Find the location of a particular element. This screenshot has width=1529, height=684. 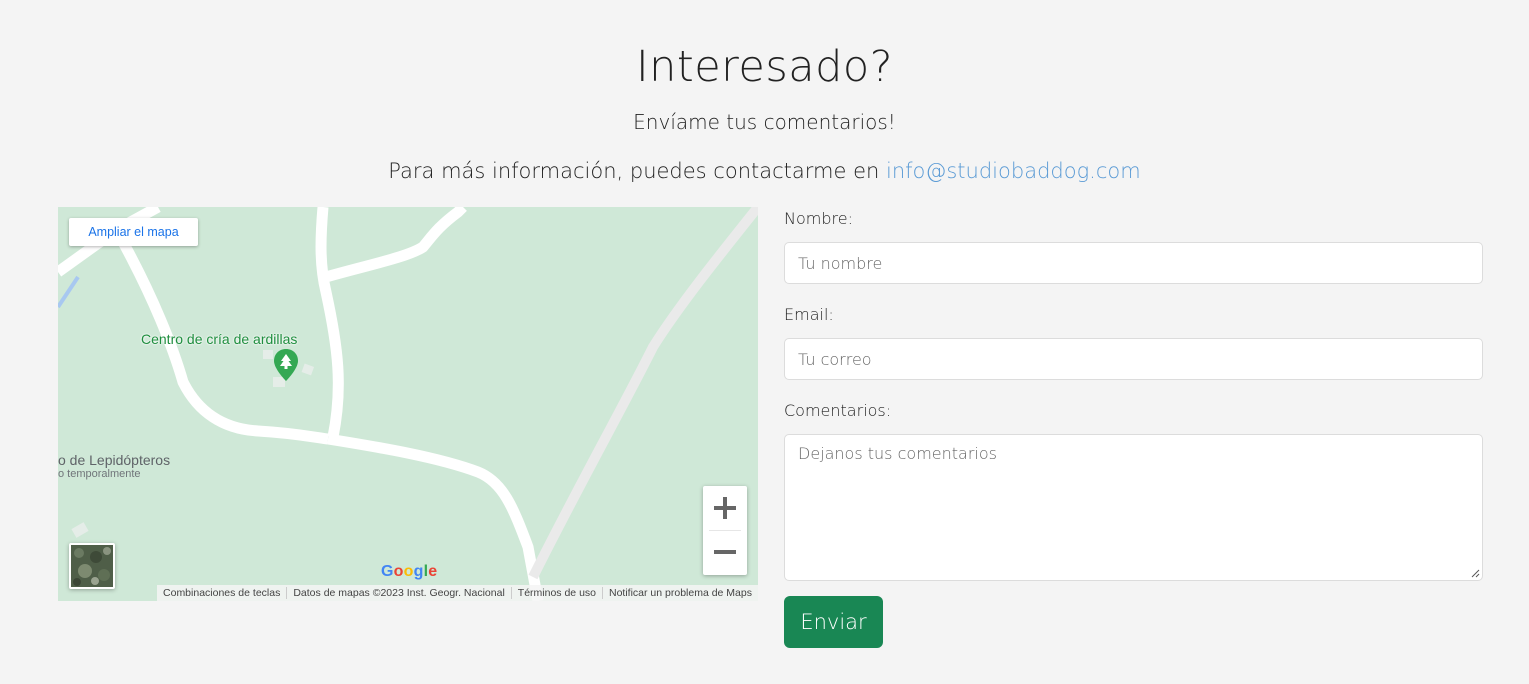

report-problem-link: Notificar un problema de Maps is located at coordinates (680, 593).